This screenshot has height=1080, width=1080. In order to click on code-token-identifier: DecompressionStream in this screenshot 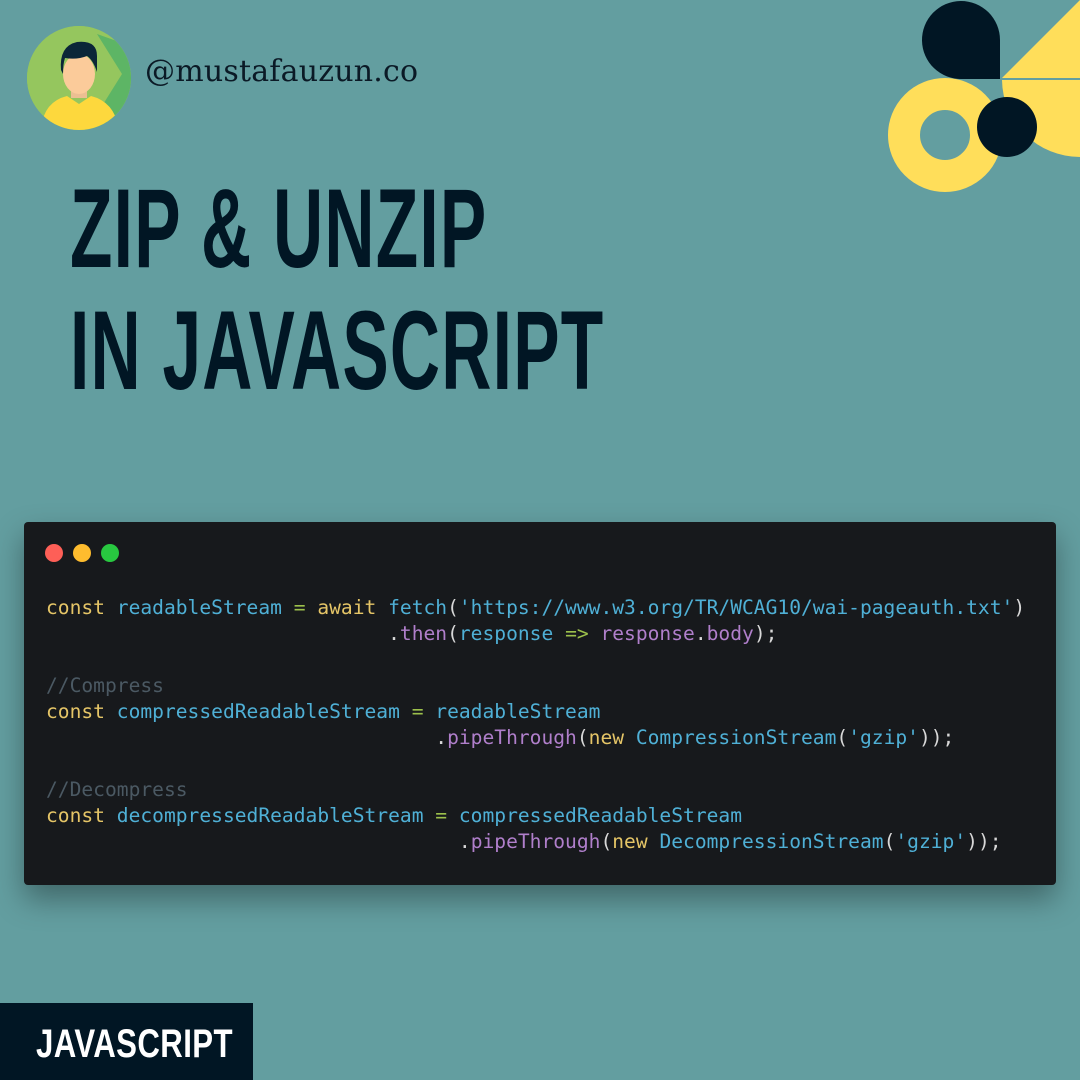, I will do `click(771, 841)`.